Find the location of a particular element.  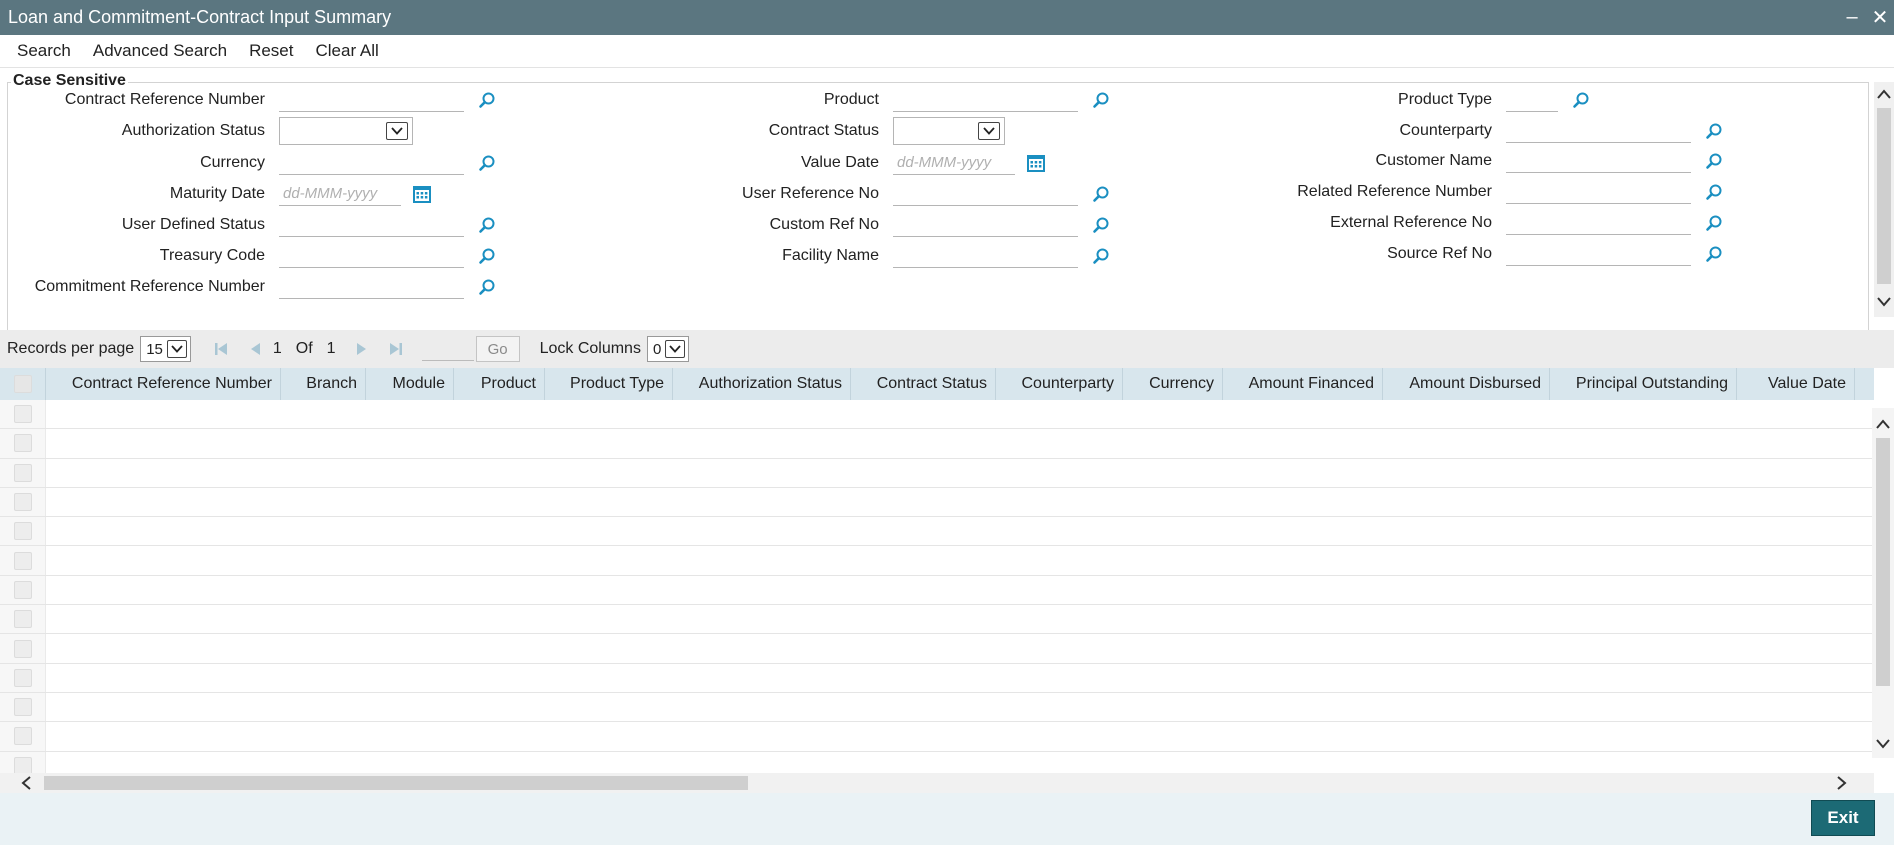

custom-ref-no-input is located at coordinates (985, 225).